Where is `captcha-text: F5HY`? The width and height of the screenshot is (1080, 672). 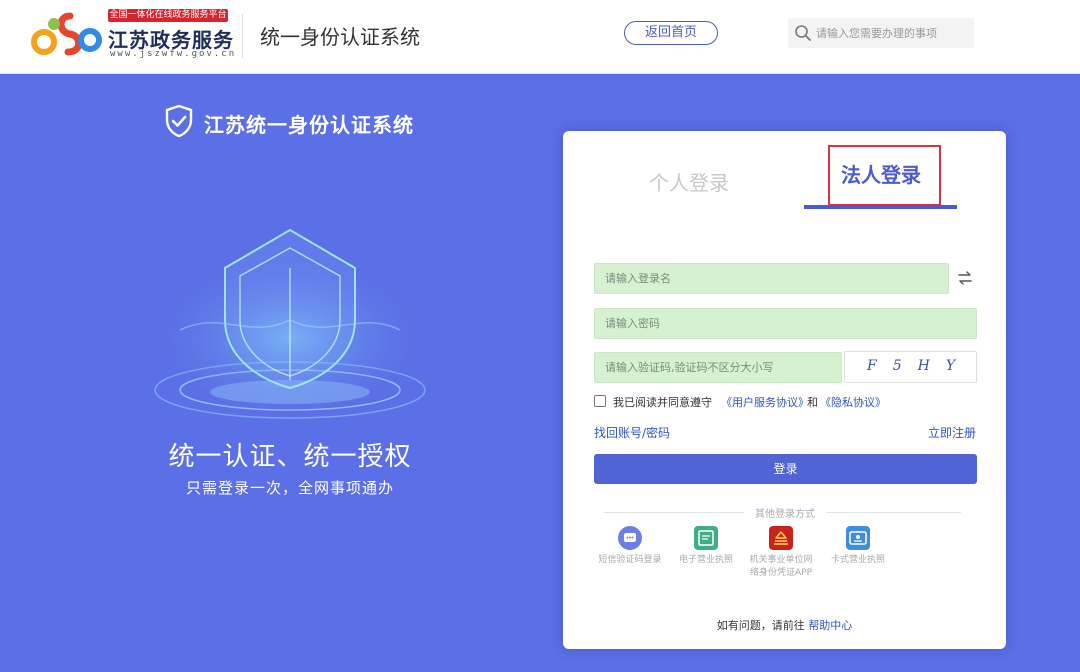
captcha-text: F5HY is located at coordinates (919, 366).